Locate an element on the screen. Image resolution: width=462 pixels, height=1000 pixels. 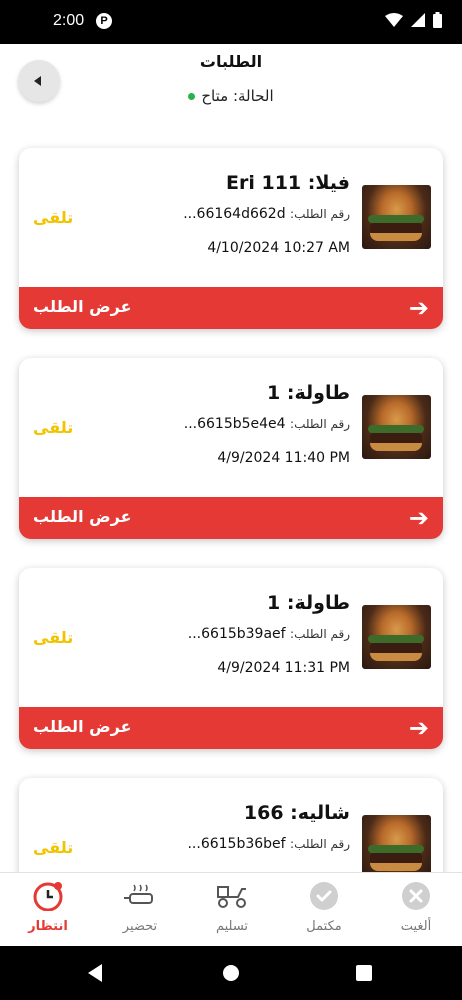
cooking-pan-icon is located at coordinates (138, 894).